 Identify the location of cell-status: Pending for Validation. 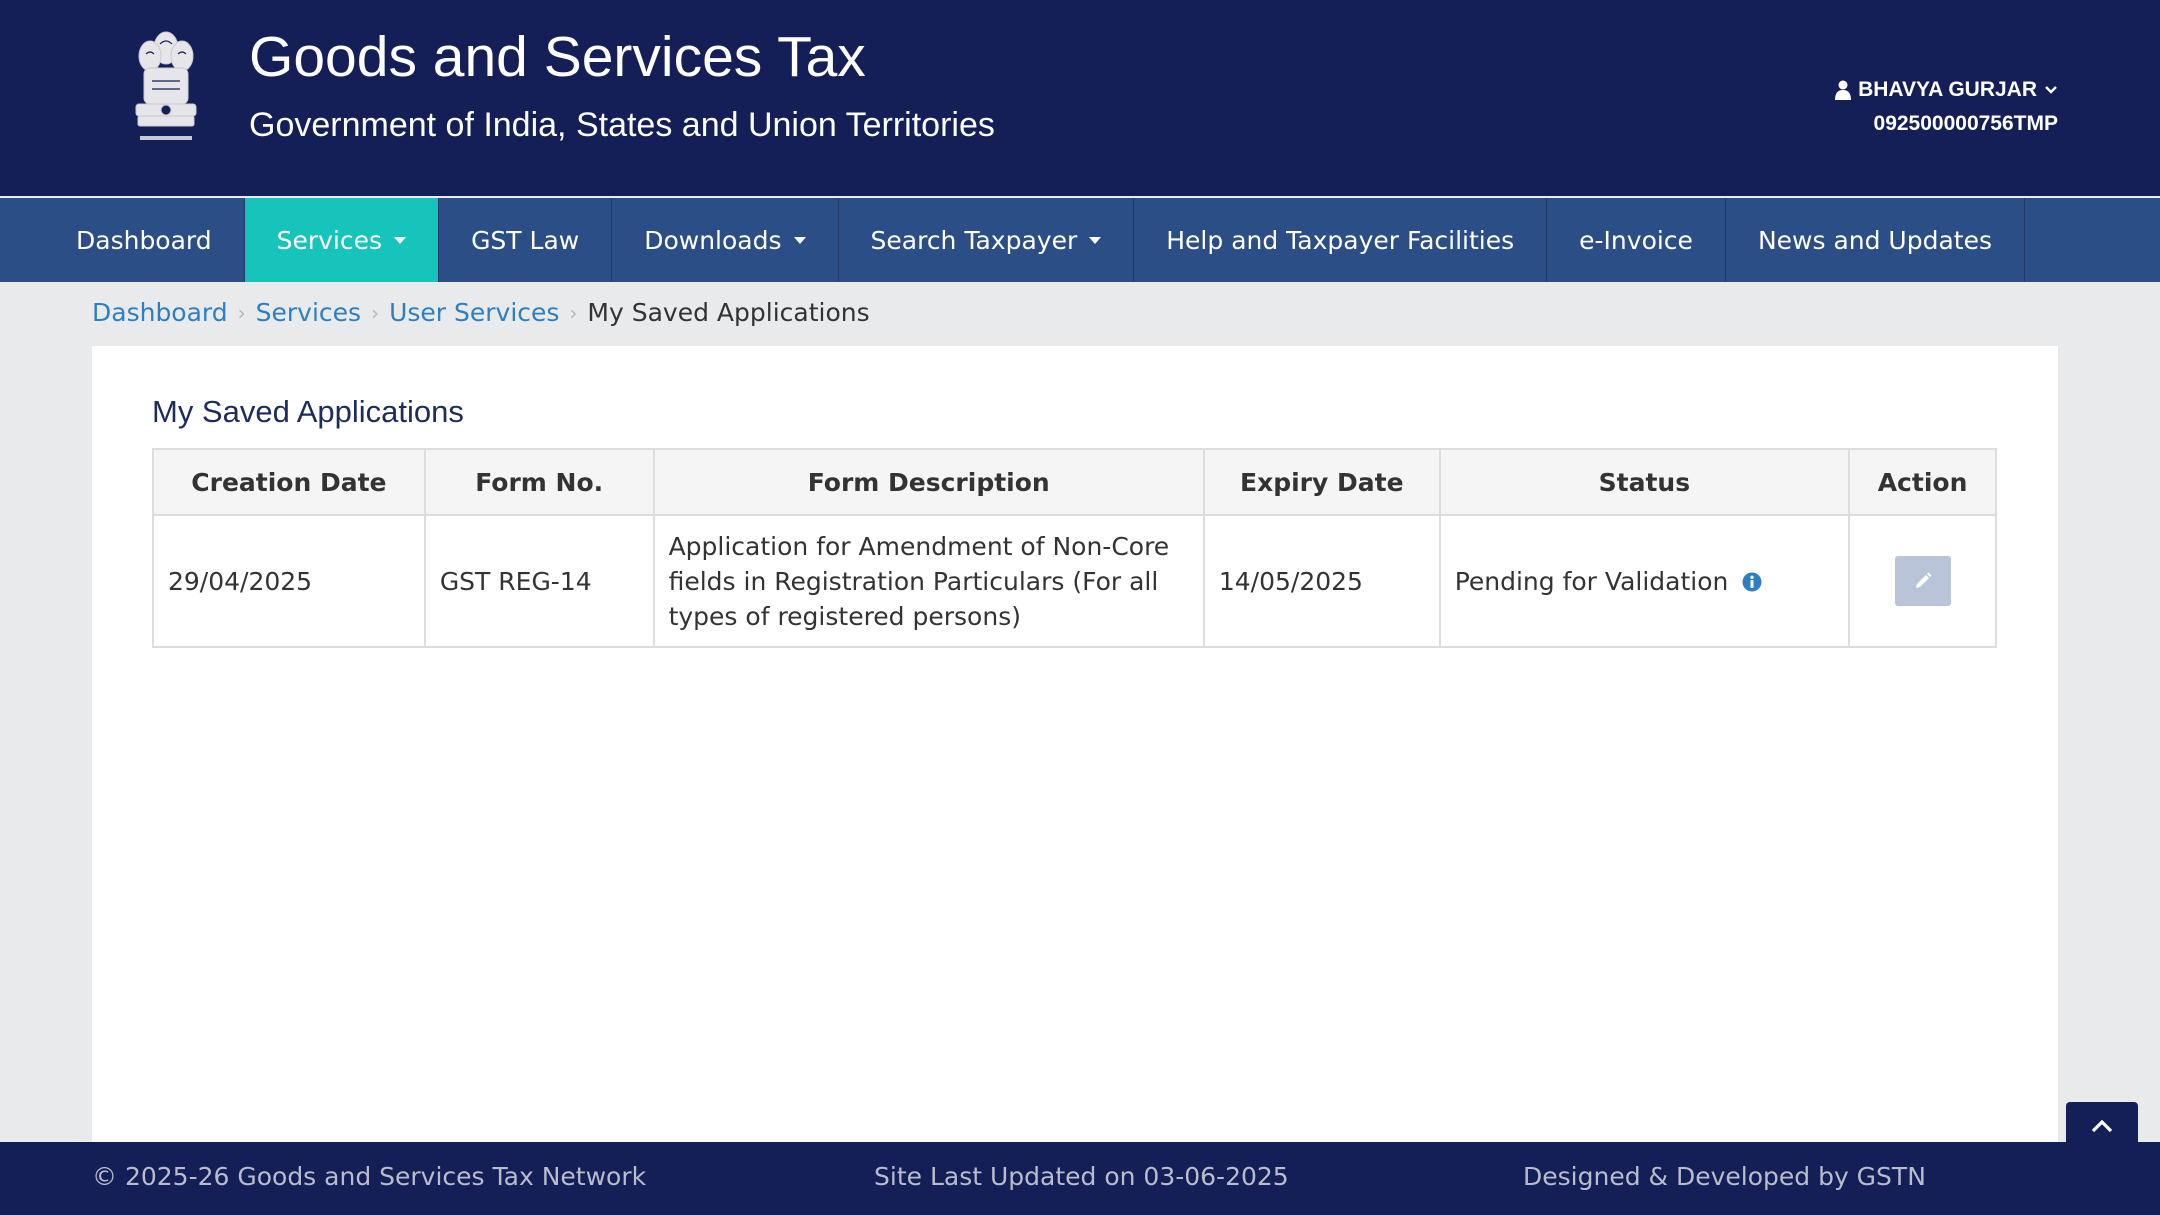
(1644, 581).